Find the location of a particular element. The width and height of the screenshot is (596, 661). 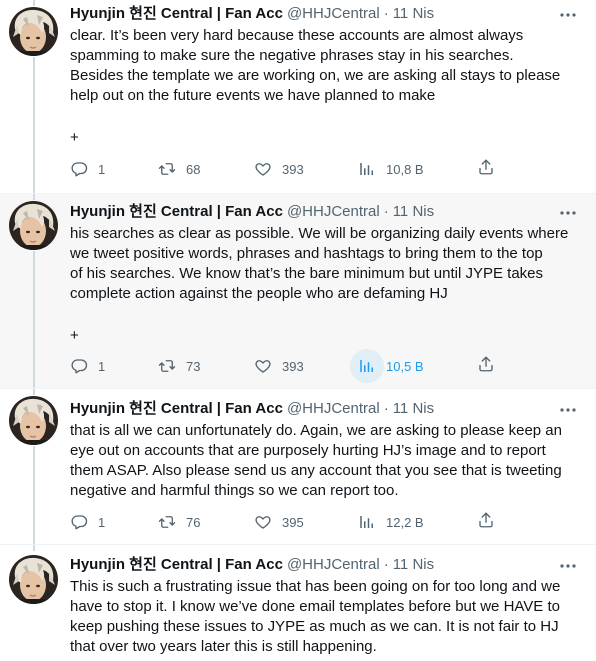

tweet-actions: 1 76 395 12,2 B is located at coordinates (292, 522).